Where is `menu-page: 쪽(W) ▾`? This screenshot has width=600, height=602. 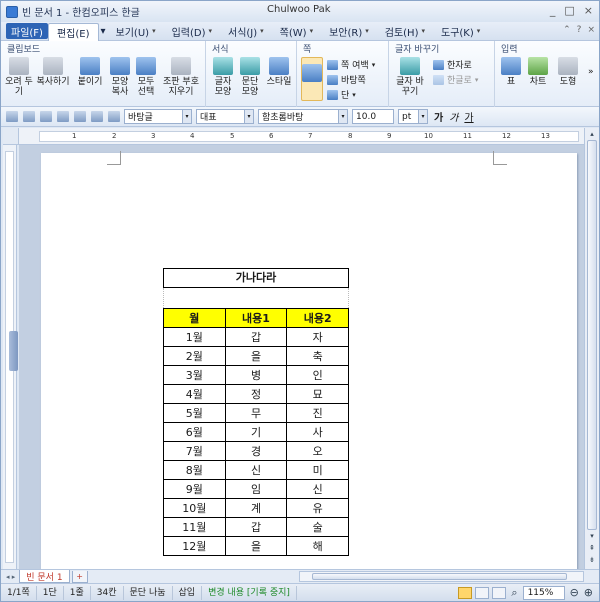 menu-page: 쪽(W) ▾ is located at coordinates (296, 31).